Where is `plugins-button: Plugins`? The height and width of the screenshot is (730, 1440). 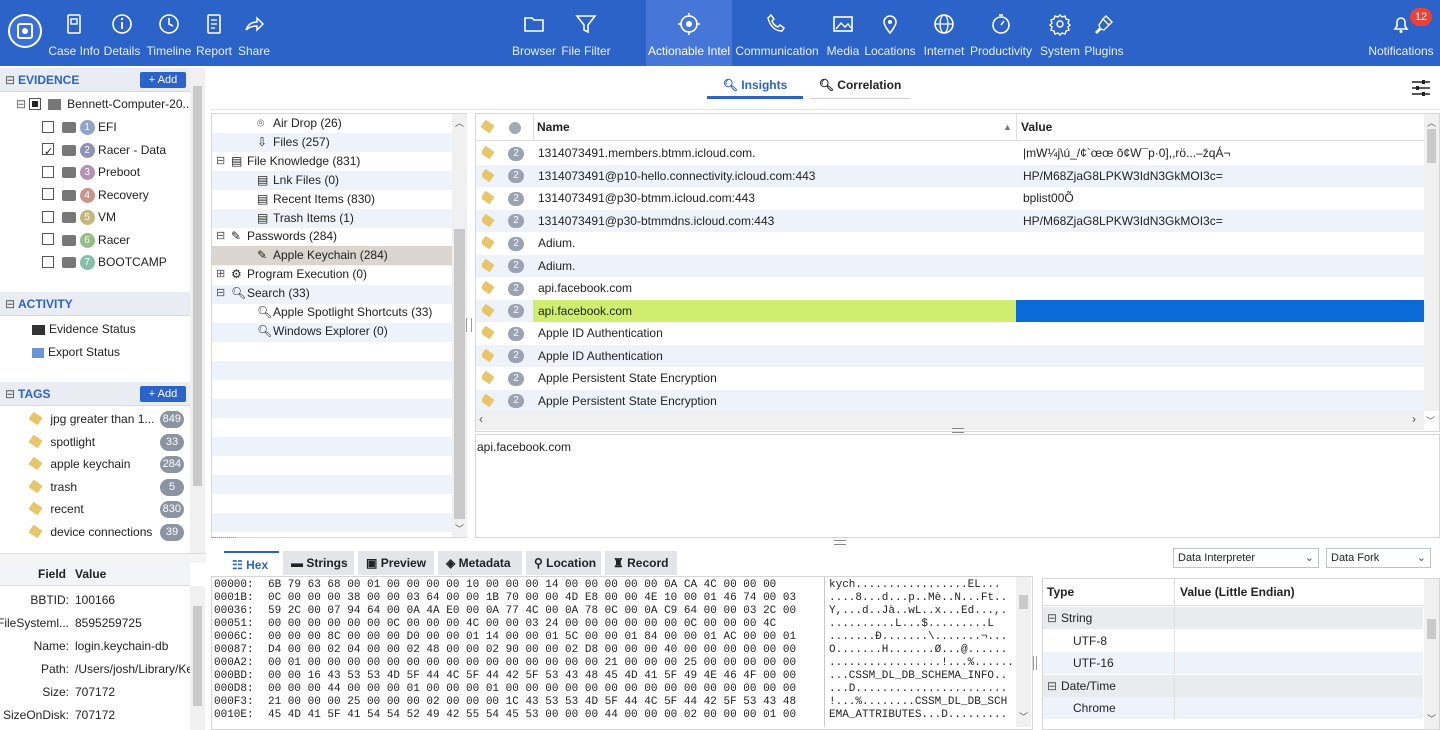 plugins-button: Plugins is located at coordinates (1104, 33).